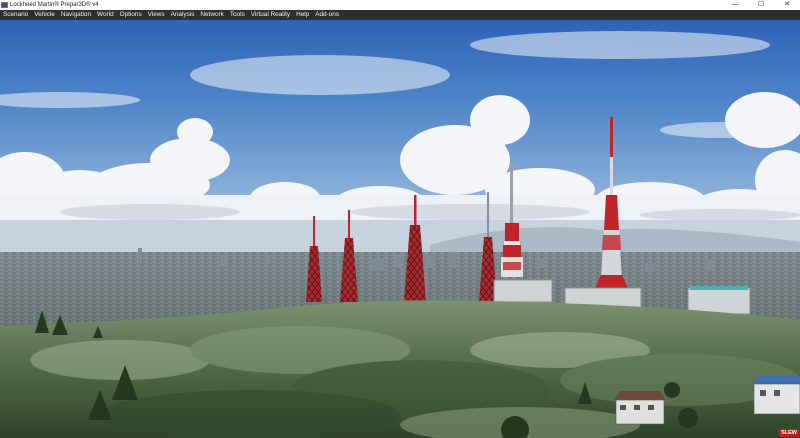 The height and width of the screenshot is (438, 800). Describe the element at coordinates (735, 5) in the screenshot. I see `minimize-button: —` at that location.